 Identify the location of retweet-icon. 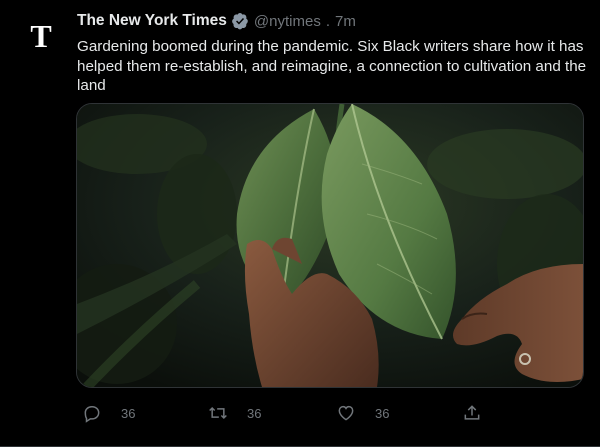
(218, 413).